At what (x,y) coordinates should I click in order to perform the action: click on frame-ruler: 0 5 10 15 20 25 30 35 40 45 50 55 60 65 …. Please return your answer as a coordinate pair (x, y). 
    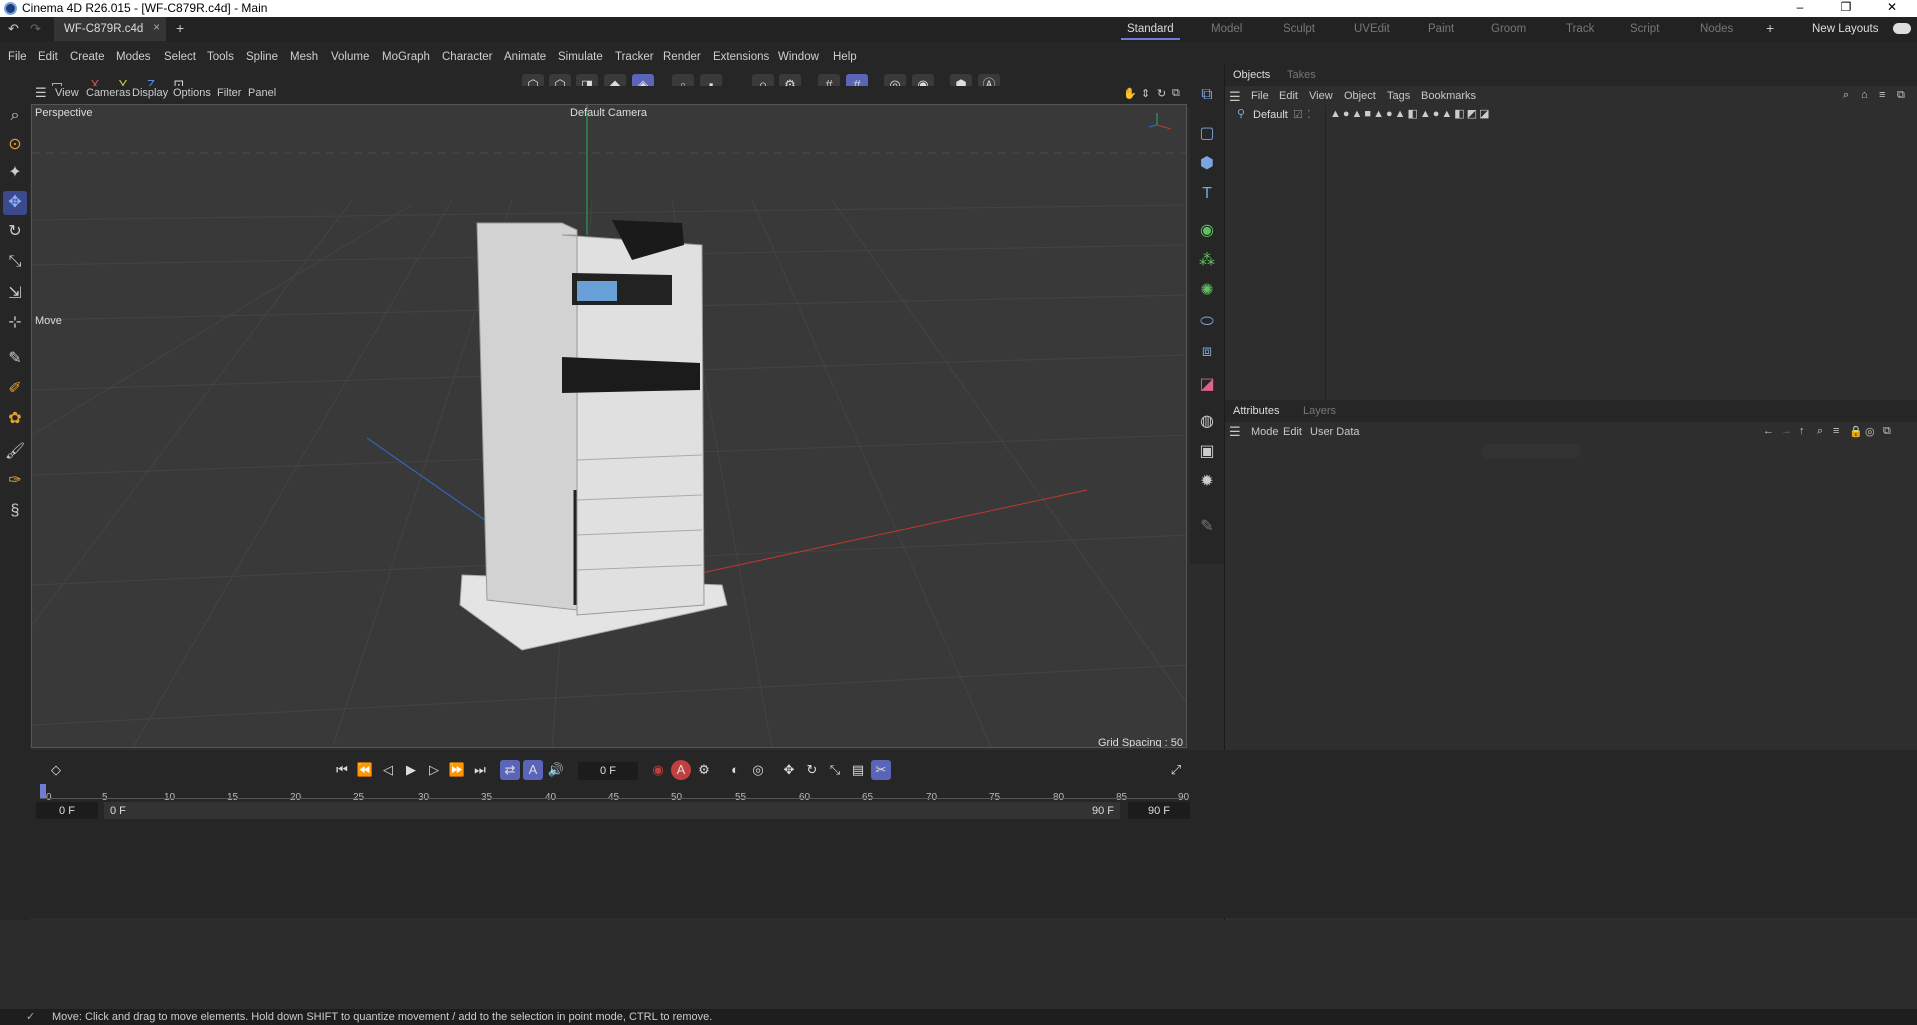
    Looking at the image, I should click on (614, 793).